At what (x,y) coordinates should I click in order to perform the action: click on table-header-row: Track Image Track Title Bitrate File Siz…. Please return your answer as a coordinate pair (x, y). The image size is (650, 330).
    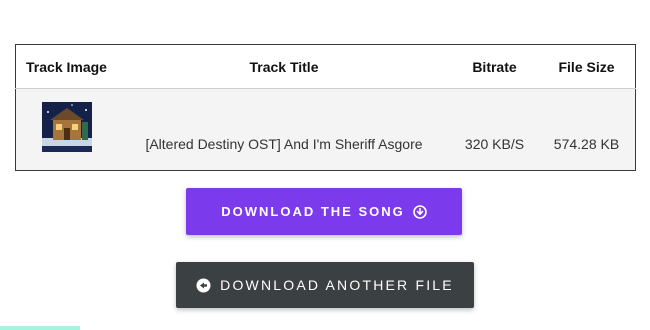
    Looking at the image, I should click on (325, 66).